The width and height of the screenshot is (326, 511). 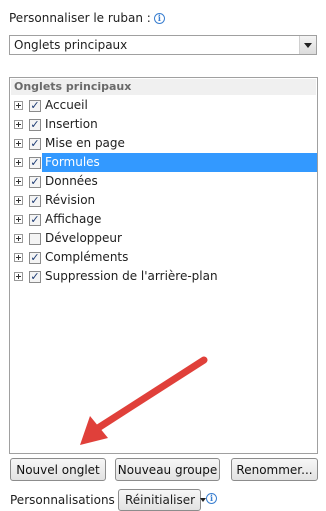 I want to click on tree-item-affichage: ✓ Affichage, so click(x=163, y=219).